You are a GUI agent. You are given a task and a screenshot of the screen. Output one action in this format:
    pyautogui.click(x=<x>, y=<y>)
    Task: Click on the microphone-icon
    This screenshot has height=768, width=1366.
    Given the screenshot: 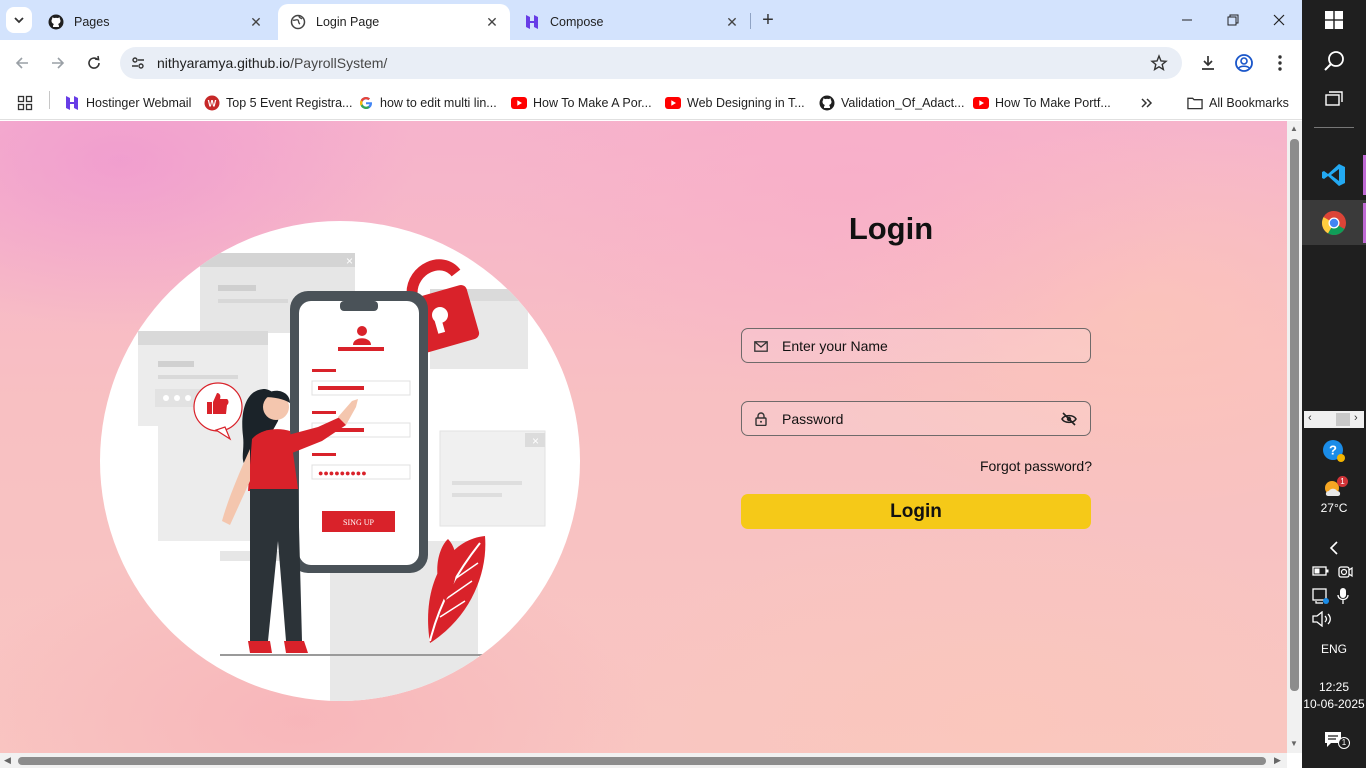 What is the action you would take?
    pyautogui.click(x=1345, y=596)
    